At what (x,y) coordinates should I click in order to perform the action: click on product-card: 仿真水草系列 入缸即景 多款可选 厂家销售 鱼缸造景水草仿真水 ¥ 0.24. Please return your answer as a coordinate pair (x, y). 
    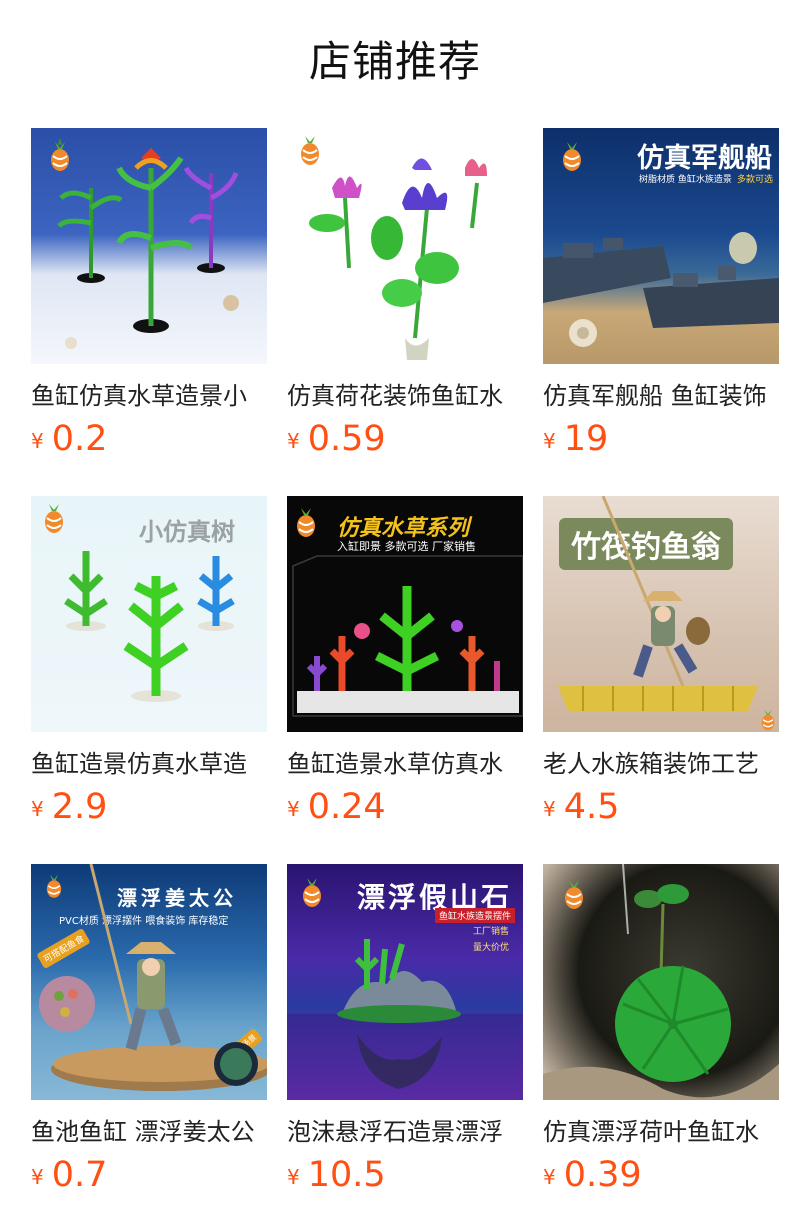
    Looking at the image, I should click on (405, 680).